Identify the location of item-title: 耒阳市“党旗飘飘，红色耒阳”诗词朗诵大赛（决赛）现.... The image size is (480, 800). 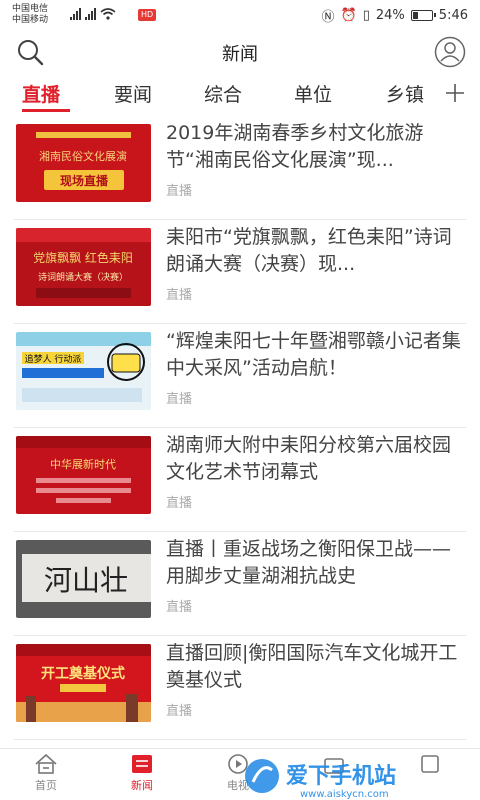
(309, 250).